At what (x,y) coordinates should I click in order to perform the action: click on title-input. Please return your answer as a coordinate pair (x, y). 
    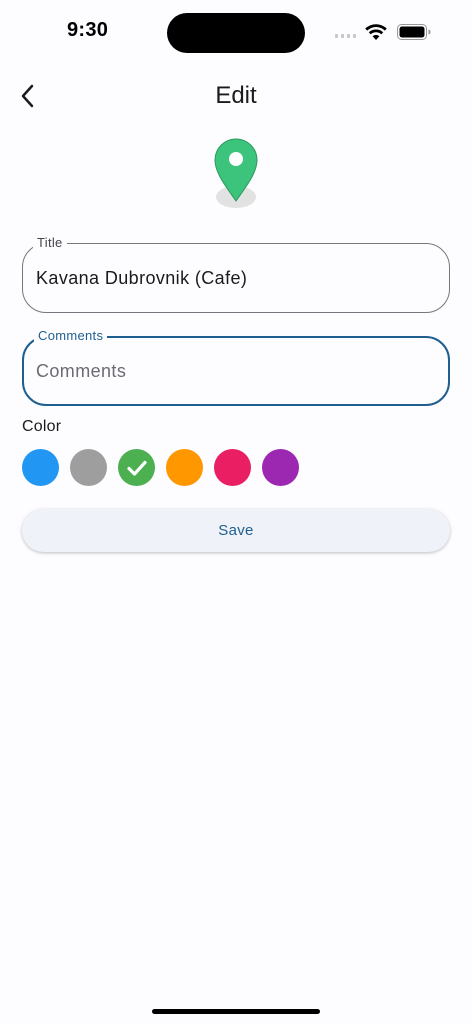
    Looking at the image, I should click on (236, 278).